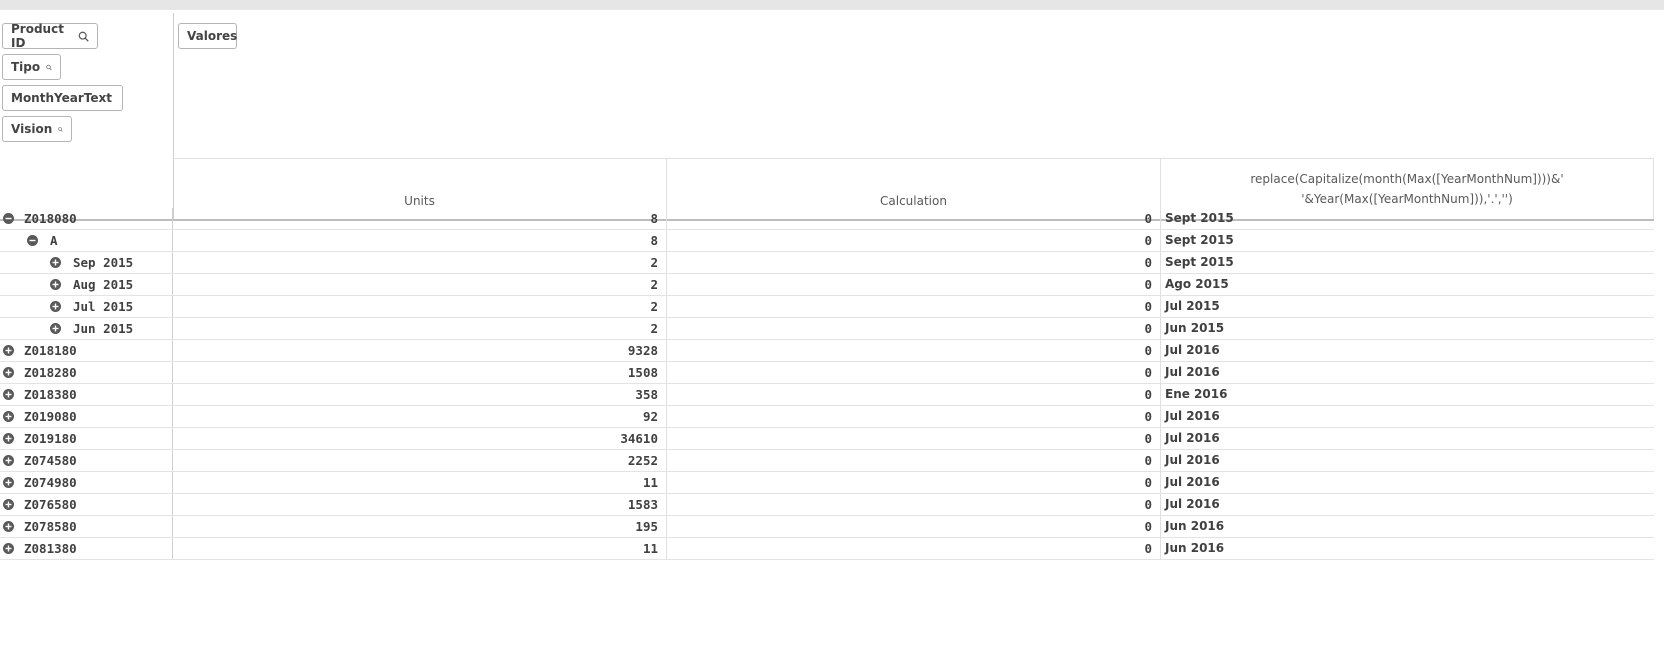 The height and width of the screenshot is (647, 1664). Describe the element at coordinates (50, 218) in the screenshot. I see `row-label: Z018080` at that location.